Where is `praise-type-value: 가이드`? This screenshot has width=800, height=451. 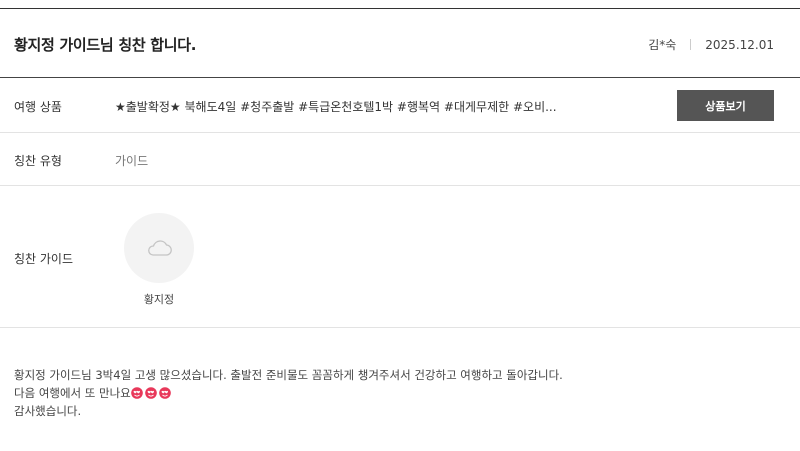 praise-type-value: 가이드 is located at coordinates (132, 161).